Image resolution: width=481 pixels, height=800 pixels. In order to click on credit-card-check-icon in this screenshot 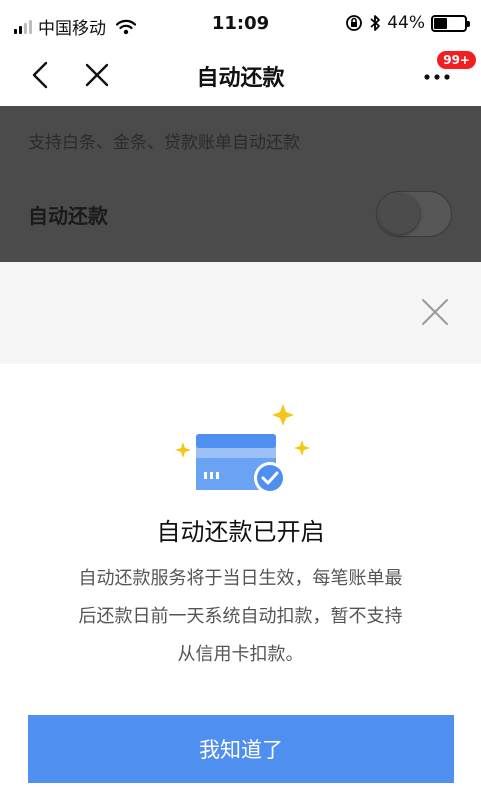, I will do `click(242, 449)`.